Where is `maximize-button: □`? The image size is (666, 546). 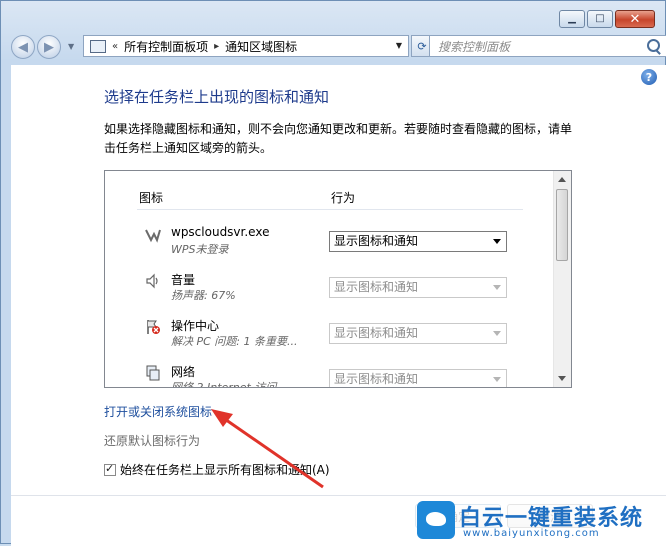 maximize-button: □ is located at coordinates (600, 19).